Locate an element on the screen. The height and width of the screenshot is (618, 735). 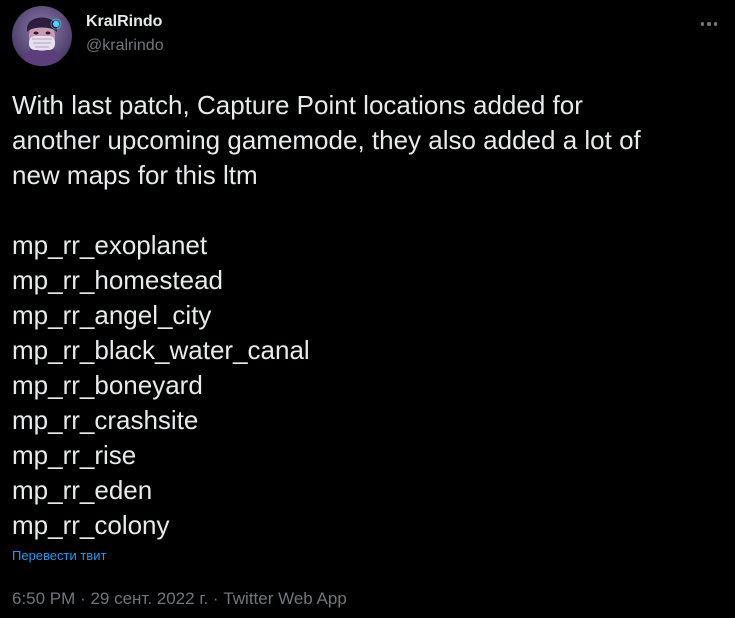
map-list-item: mp_rr_angel_city is located at coordinates (112, 315).